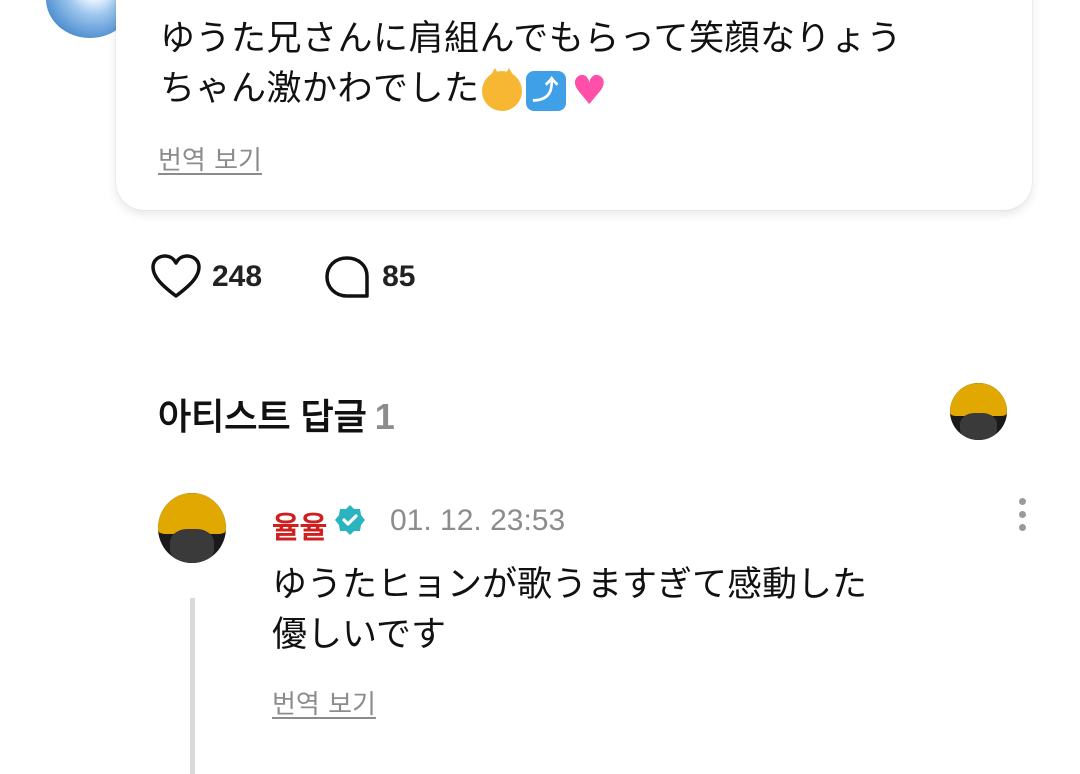  What do you see at coordinates (531, 39) in the screenshot?
I see `post-text-line-1: ゆうた兄さんに肩組んでもらって笑顔なりょう` at bounding box center [531, 39].